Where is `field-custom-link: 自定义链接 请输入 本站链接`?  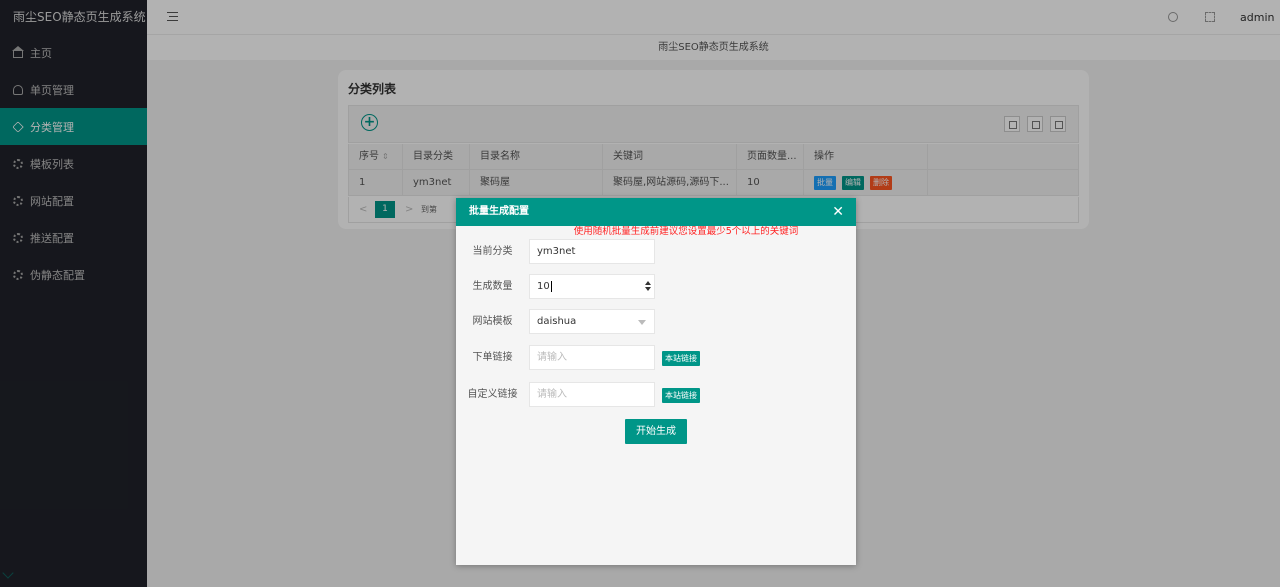
field-custom-link: 自定义链接 请输入 本站链接 is located at coordinates (656, 394).